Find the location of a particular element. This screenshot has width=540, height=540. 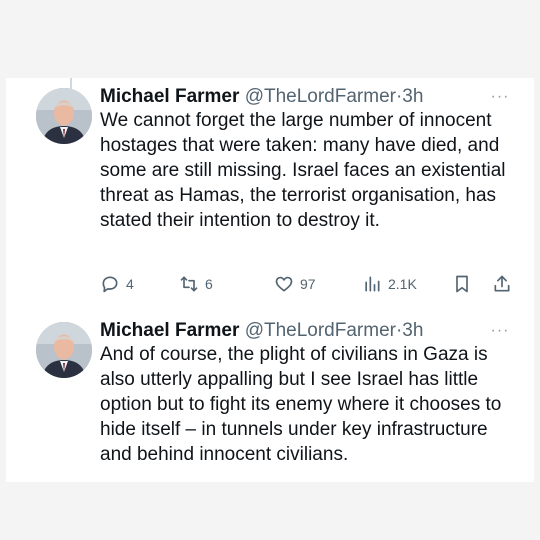

heart-icon is located at coordinates (284, 284).